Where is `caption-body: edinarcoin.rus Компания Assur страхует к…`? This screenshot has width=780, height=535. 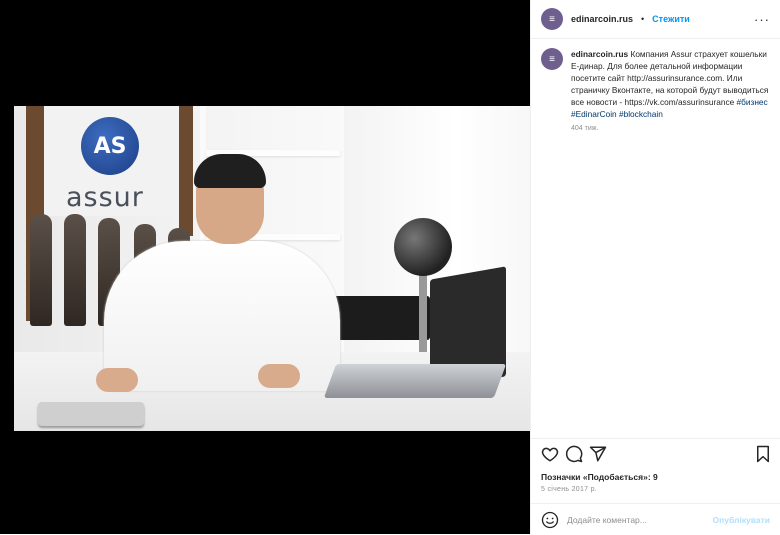 caption-body: edinarcoin.rus Компания Assur страхует к… is located at coordinates (670, 91).